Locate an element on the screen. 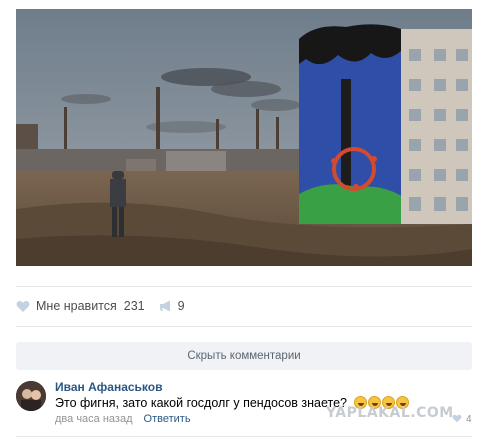 The image size is (490, 445). avatar is located at coordinates (31, 396).